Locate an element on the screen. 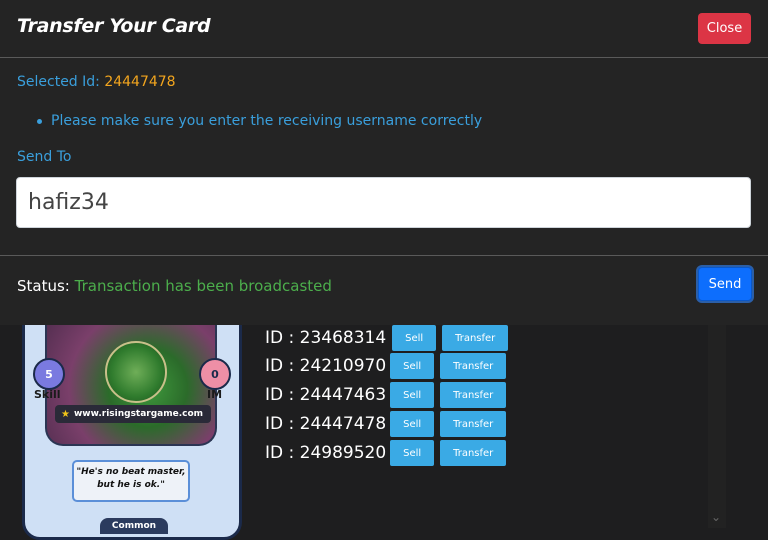 This screenshot has width=768, height=540. send-to-input is located at coordinates (383, 202).